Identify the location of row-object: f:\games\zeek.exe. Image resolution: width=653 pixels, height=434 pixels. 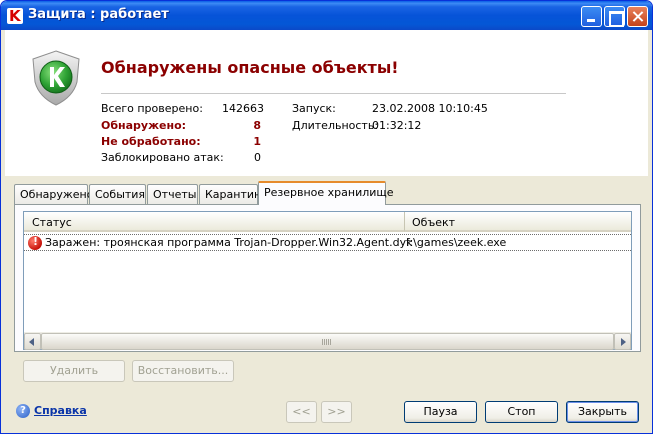
(456, 242).